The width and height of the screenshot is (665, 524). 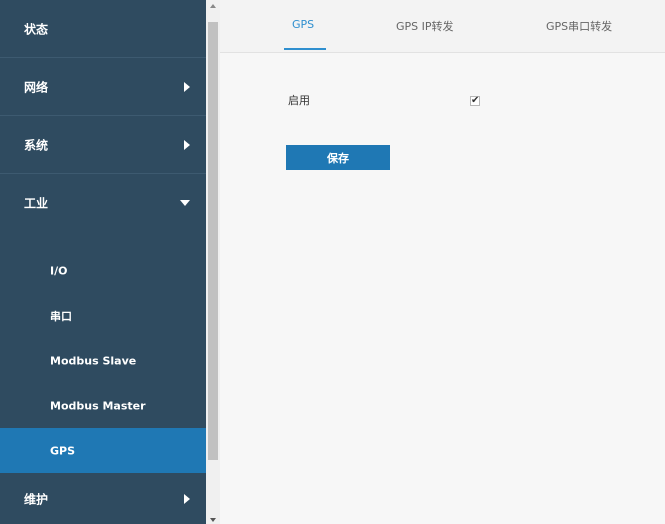 I want to click on sidebar-subitem-modbus-slave: Modbus Slave, so click(x=103, y=360).